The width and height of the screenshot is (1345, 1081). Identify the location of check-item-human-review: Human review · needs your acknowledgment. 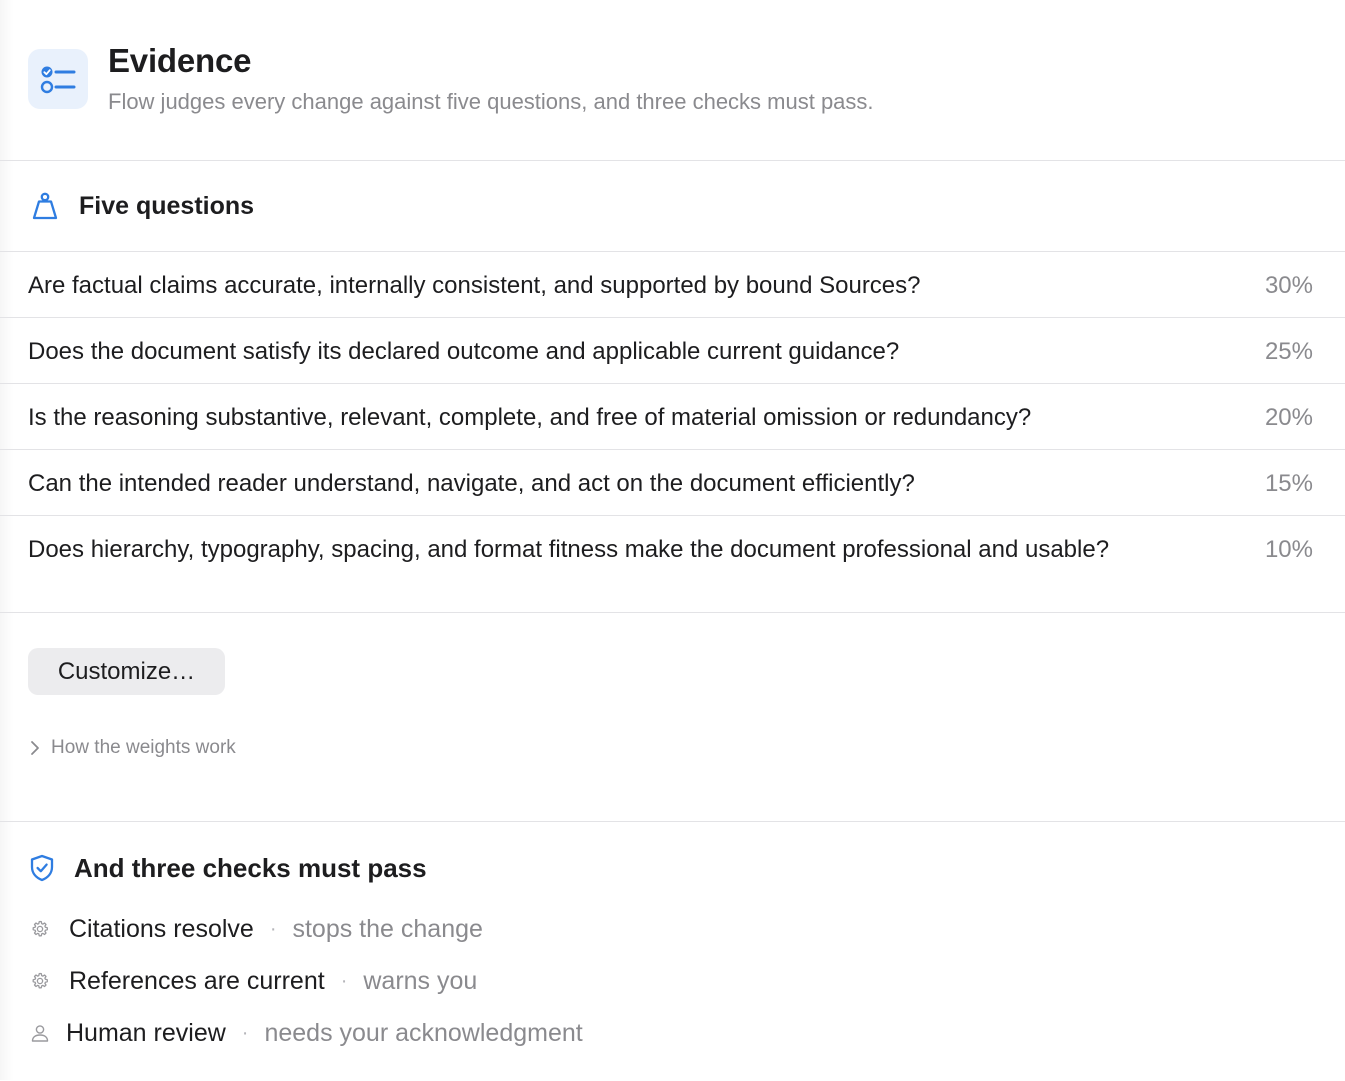
(305, 1033).